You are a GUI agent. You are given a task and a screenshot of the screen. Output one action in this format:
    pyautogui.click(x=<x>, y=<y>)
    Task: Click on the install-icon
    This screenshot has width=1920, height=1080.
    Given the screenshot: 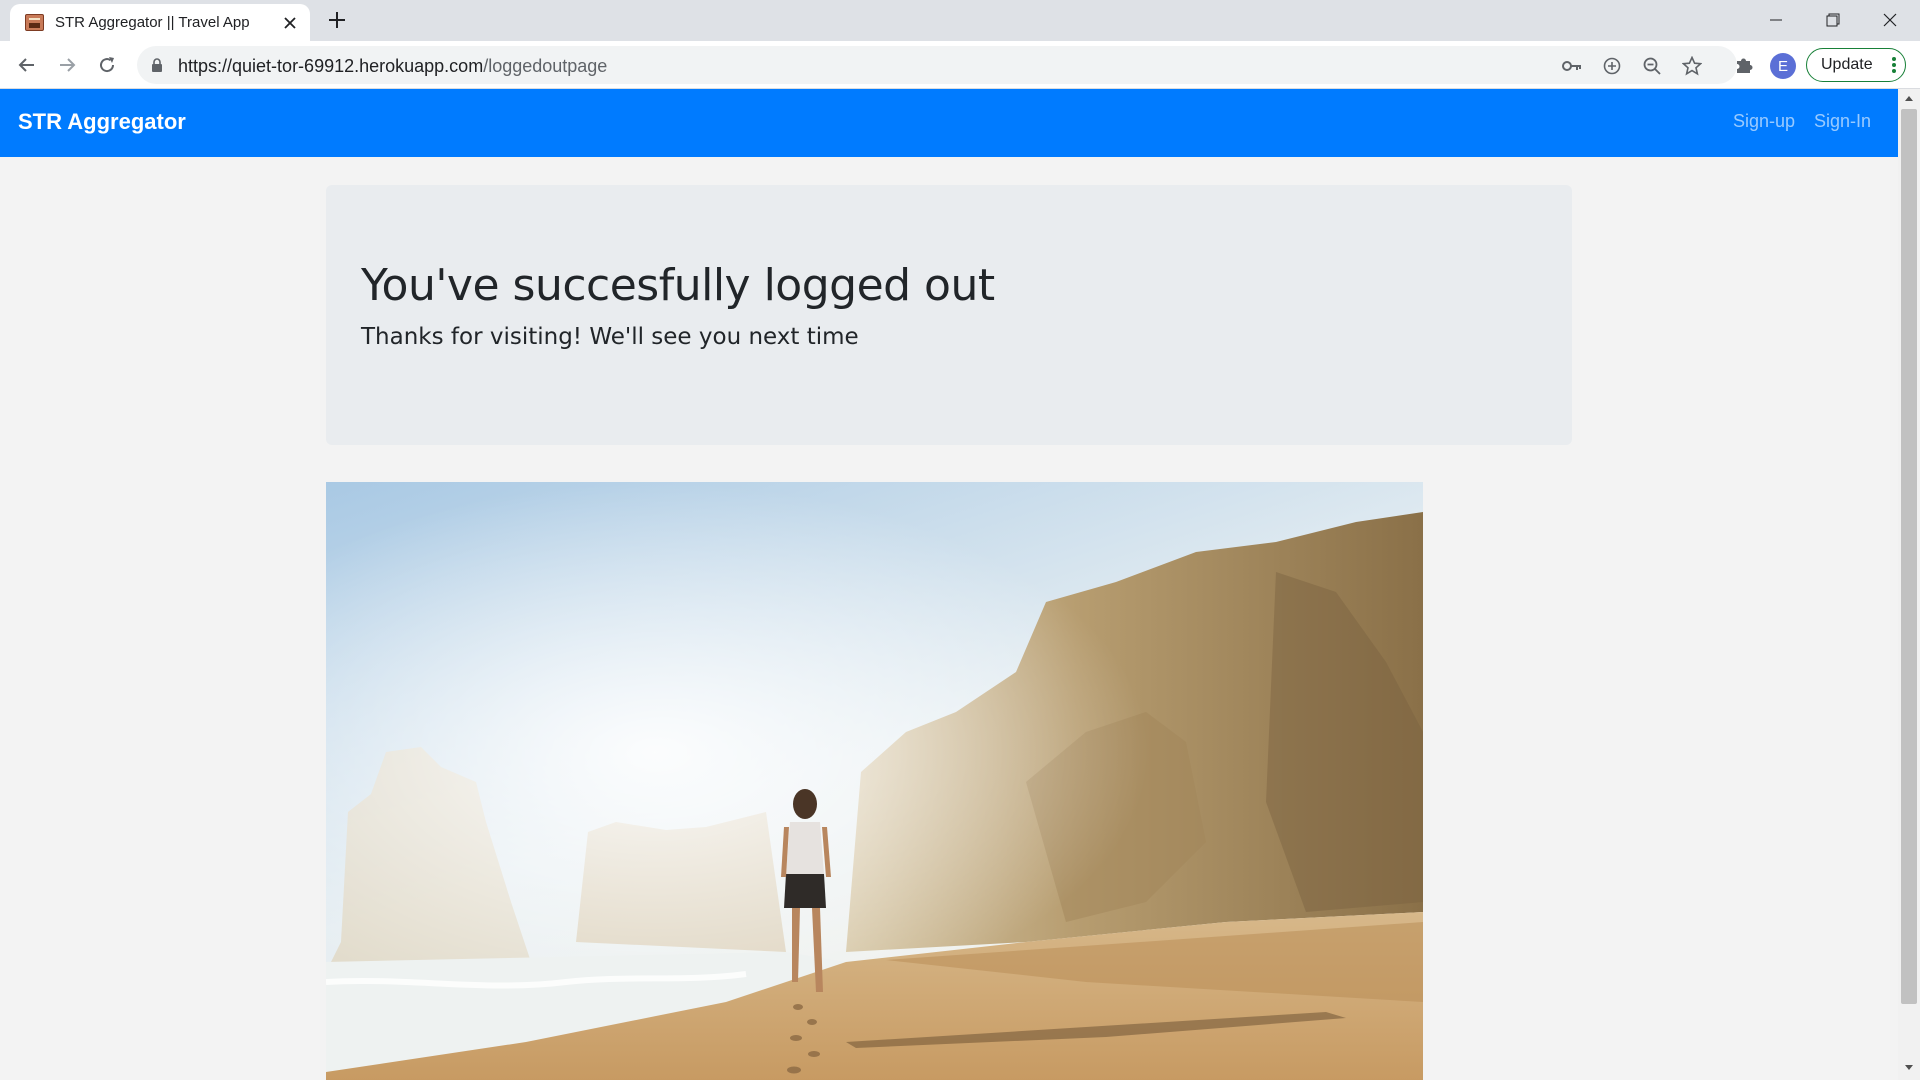 What is the action you would take?
    pyautogui.click(x=1612, y=66)
    